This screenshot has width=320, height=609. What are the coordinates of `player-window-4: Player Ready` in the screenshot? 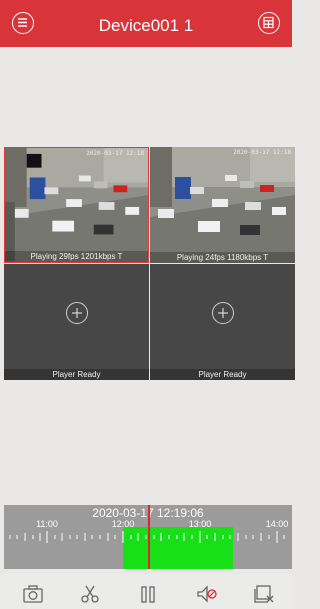 It's located at (222, 322).